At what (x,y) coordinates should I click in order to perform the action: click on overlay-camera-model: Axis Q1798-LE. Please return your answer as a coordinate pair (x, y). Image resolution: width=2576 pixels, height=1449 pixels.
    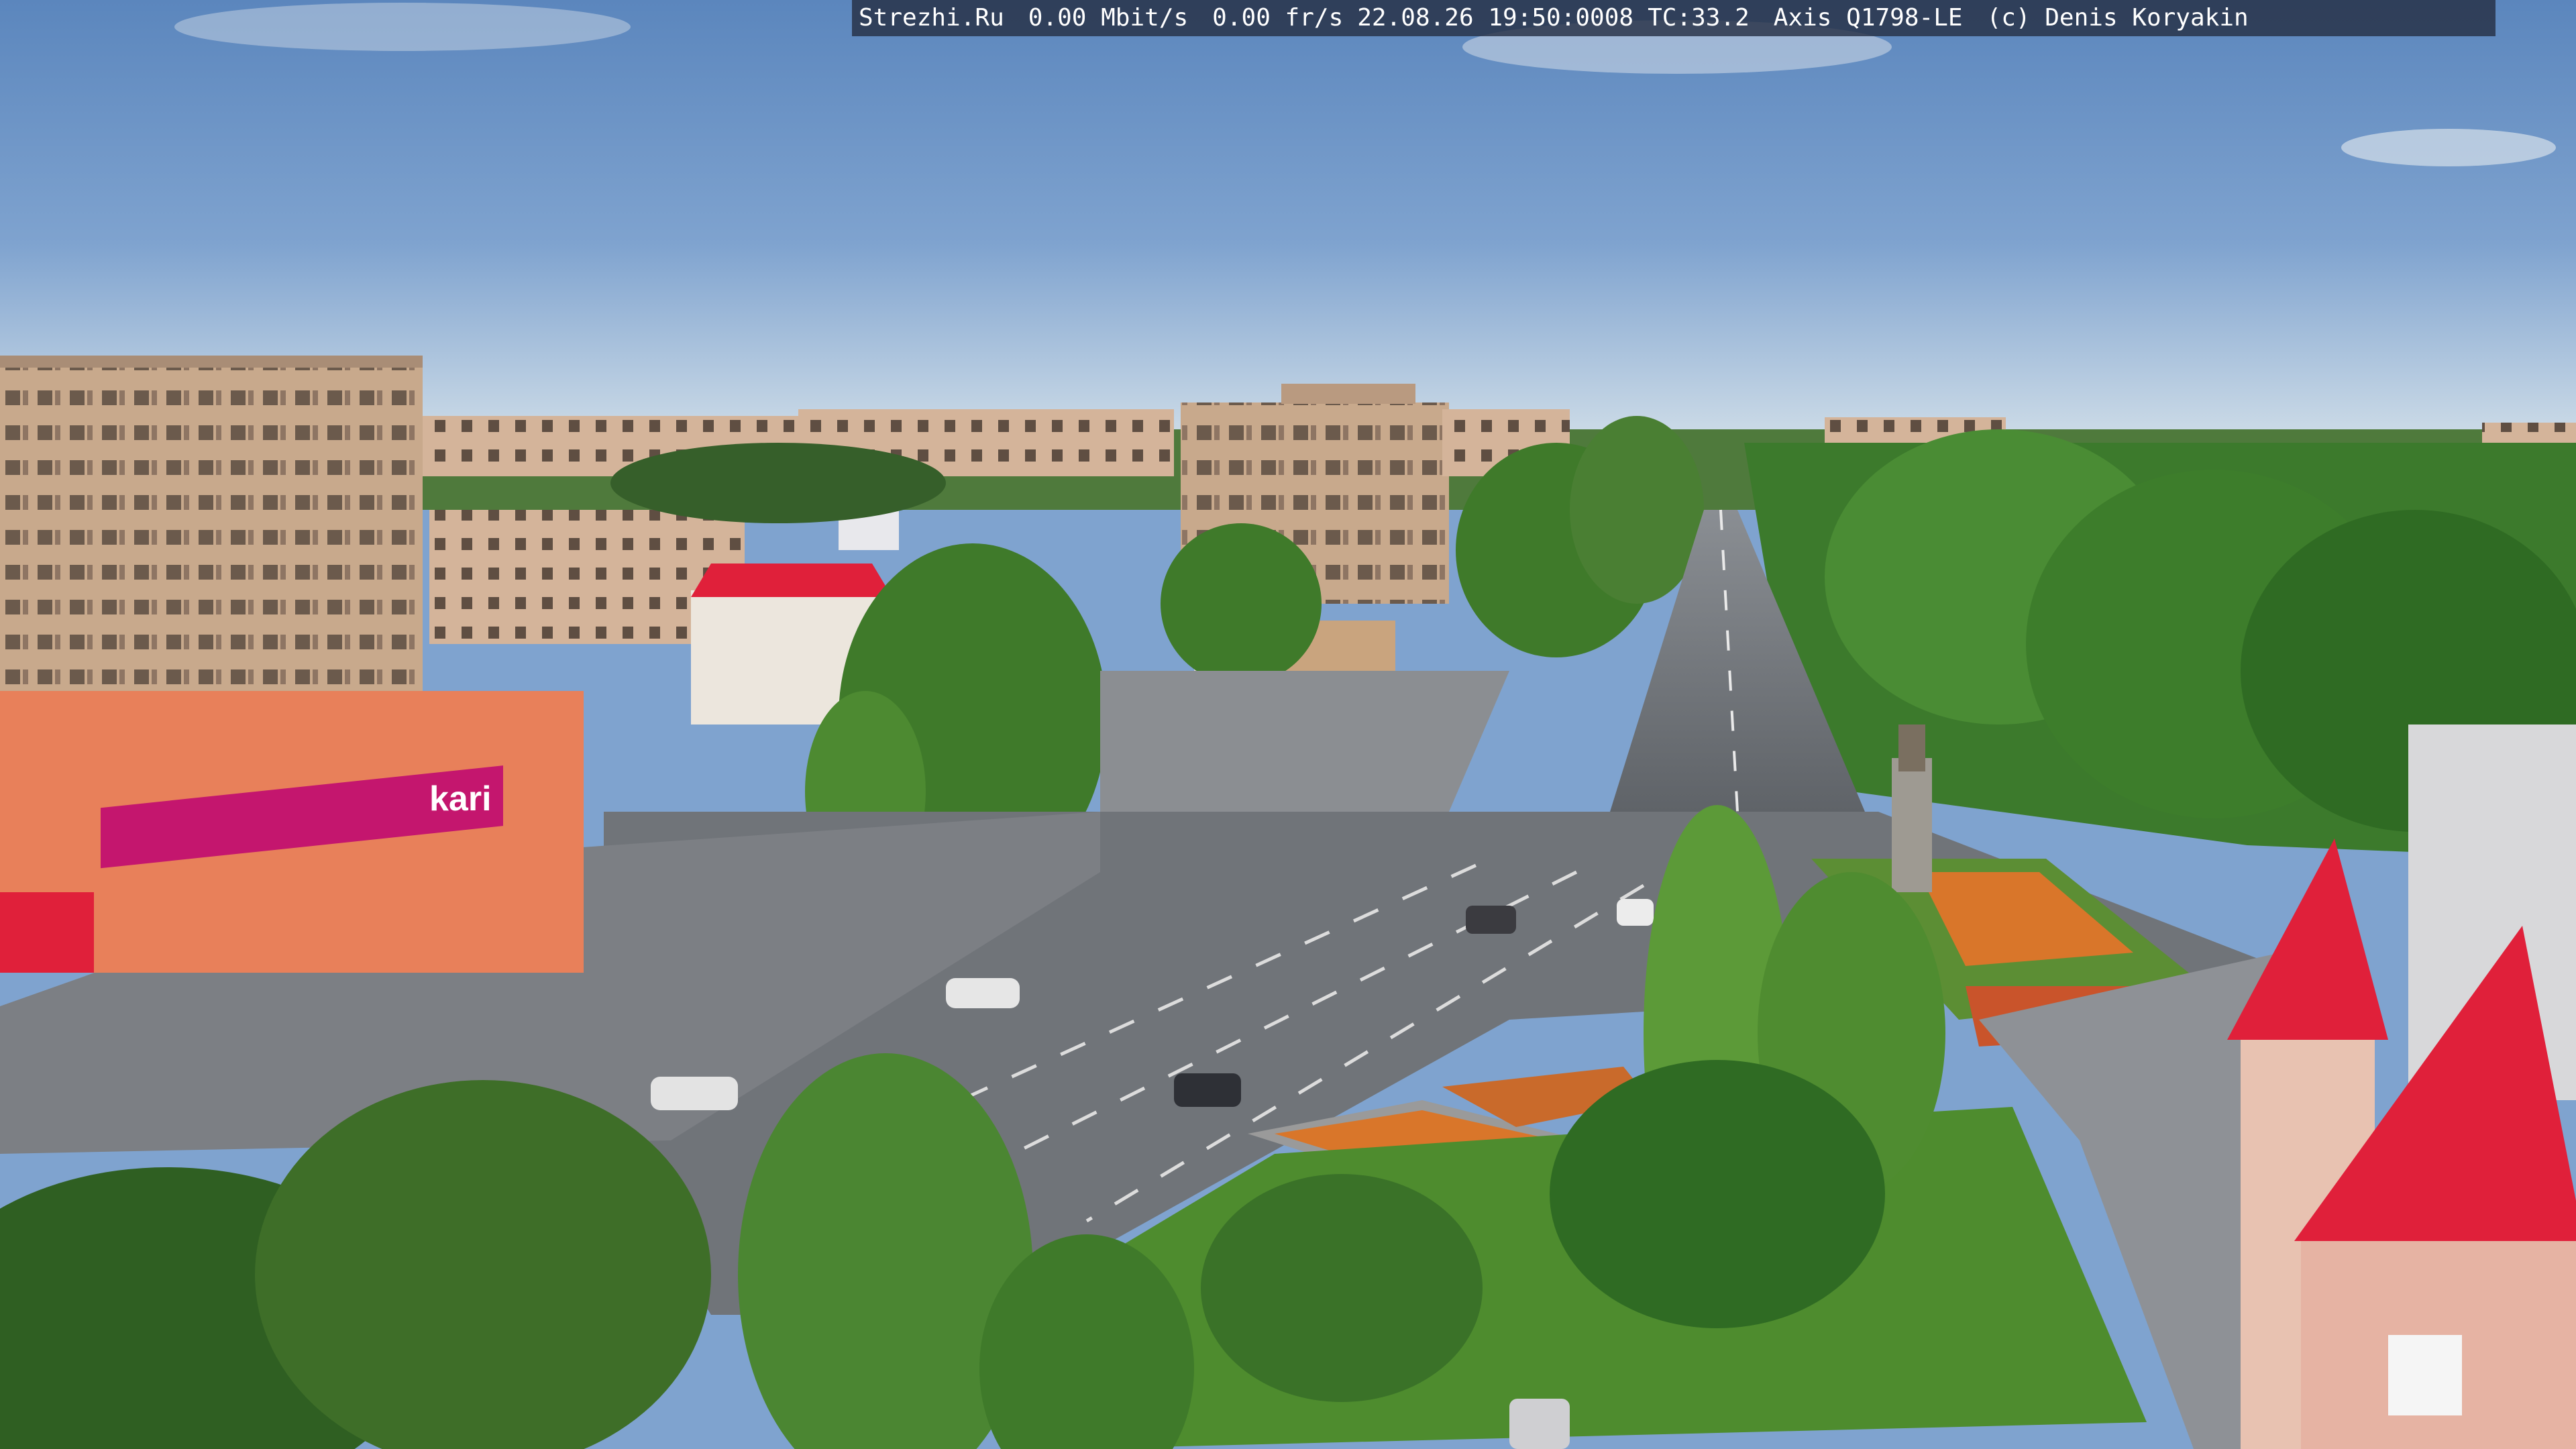
    Looking at the image, I should click on (1868, 18).